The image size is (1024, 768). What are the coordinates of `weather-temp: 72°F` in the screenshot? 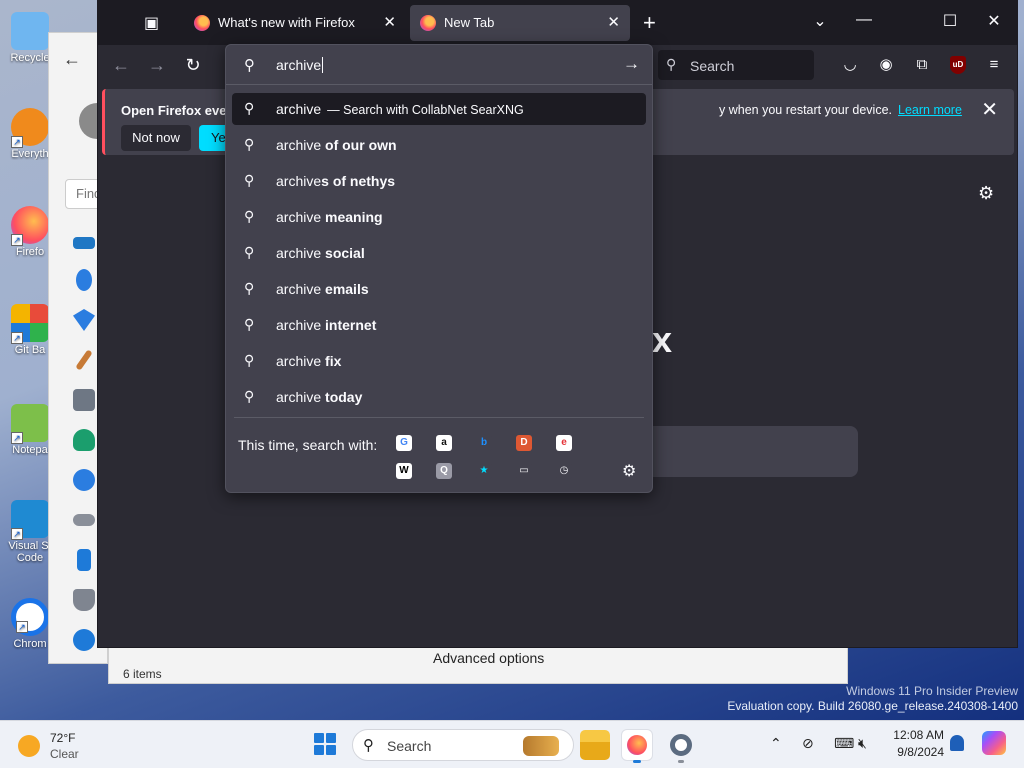 It's located at (63, 738).